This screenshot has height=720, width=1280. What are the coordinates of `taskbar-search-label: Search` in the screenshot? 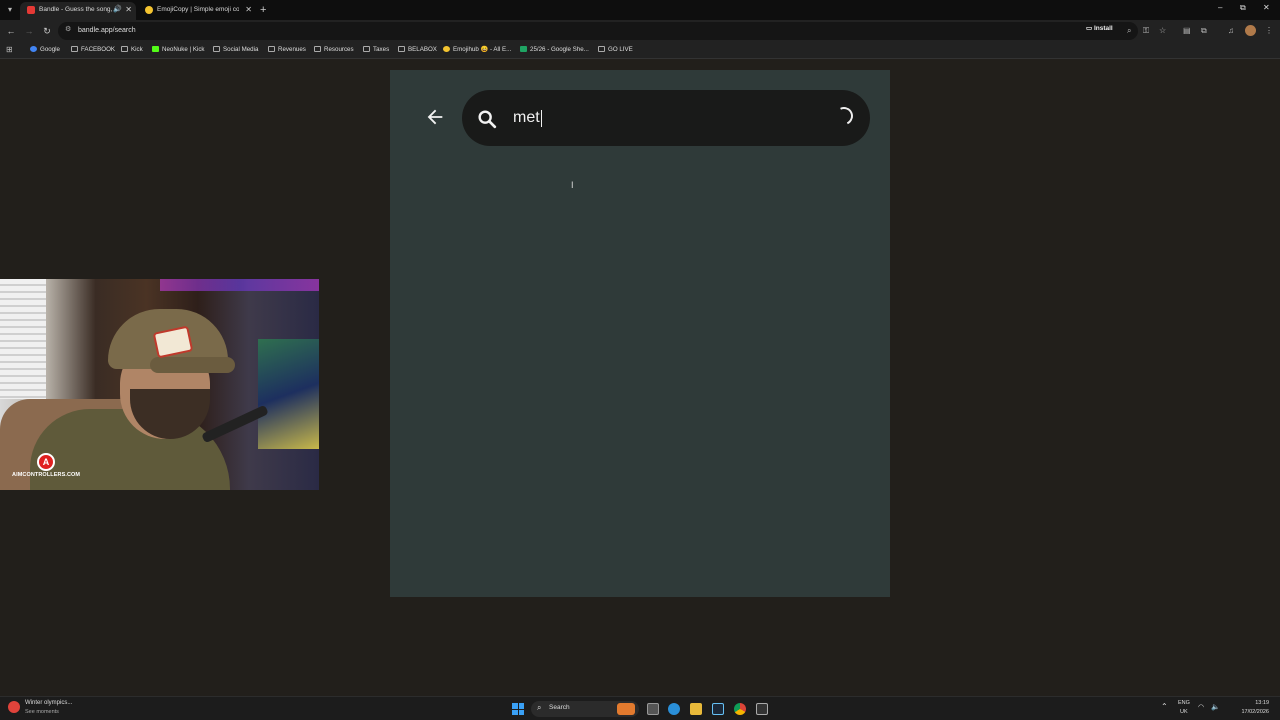 It's located at (559, 707).